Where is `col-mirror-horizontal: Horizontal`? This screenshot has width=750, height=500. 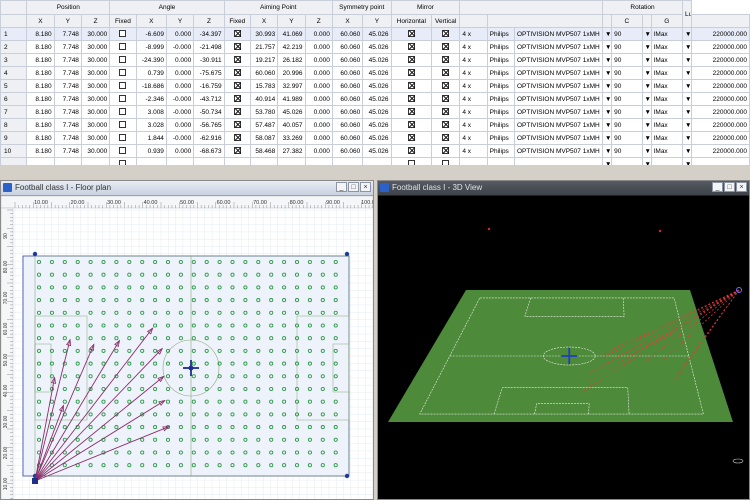
col-mirror-horizontal: Horizontal is located at coordinates (411, 21).